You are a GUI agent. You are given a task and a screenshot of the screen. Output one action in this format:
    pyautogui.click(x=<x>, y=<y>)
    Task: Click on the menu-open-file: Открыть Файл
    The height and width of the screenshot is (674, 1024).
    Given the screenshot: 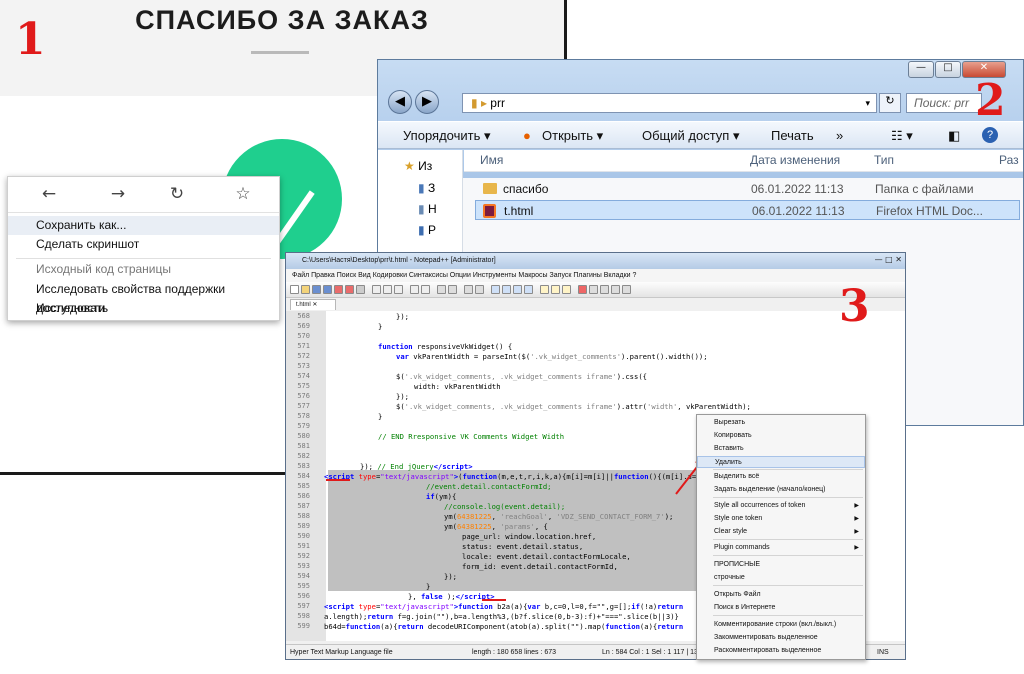 What is the action you would take?
    pyautogui.click(x=781, y=595)
    